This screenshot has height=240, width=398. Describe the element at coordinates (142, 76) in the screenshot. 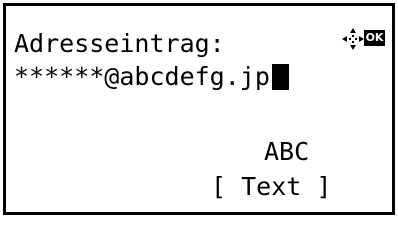

I see `address-entry-value: ******@abcdefg.jp` at that location.